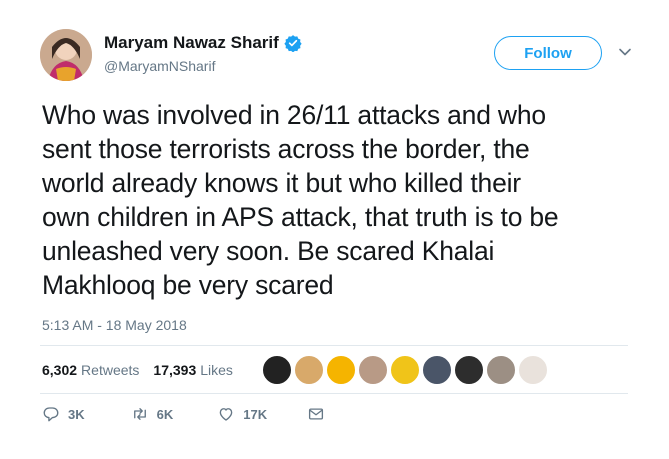  Describe the element at coordinates (625, 52) in the screenshot. I see `chevron-down-icon` at that location.